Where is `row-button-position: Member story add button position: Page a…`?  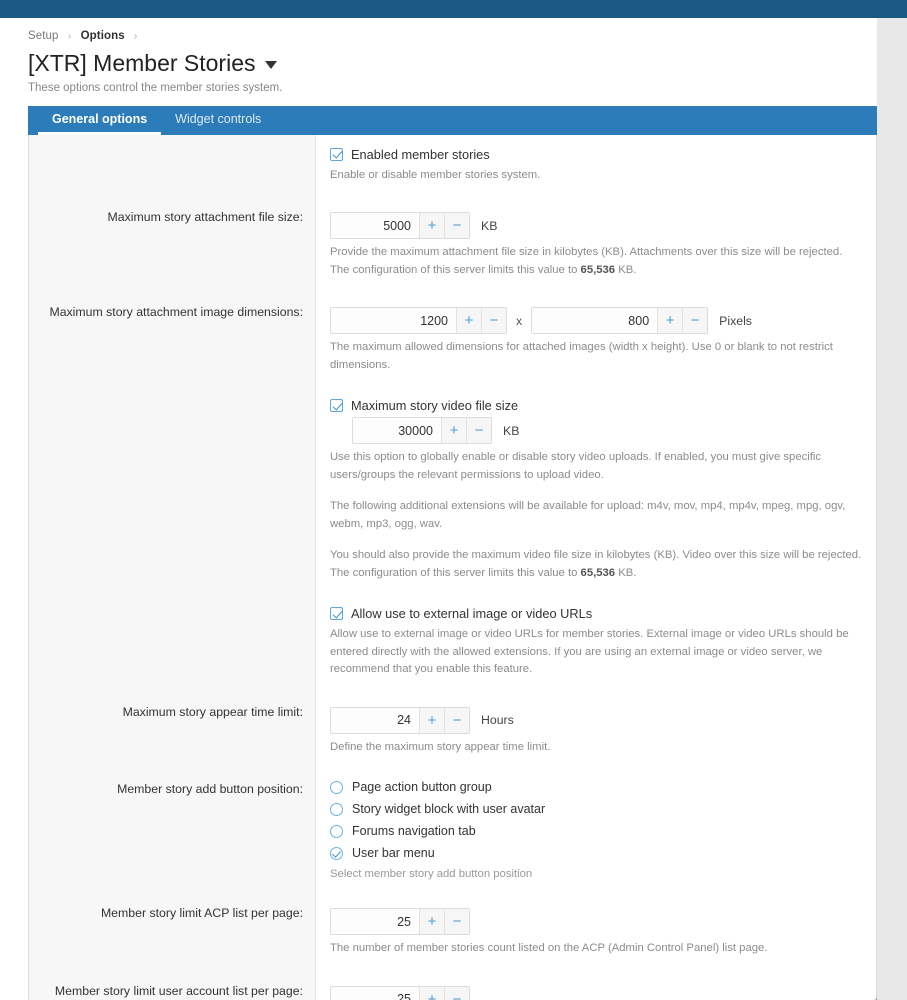 row-button-position: Member story add button position: Page a… is located at coordinates (452, 830).